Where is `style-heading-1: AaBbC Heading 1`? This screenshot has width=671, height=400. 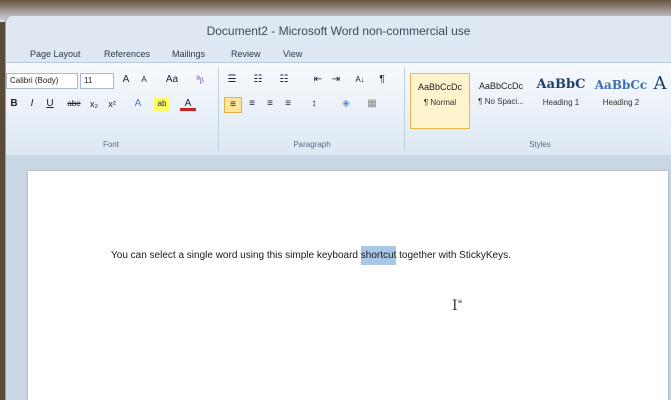
style-heading-1: AaBbC Heading 1 is located at coordinates (561, 100).